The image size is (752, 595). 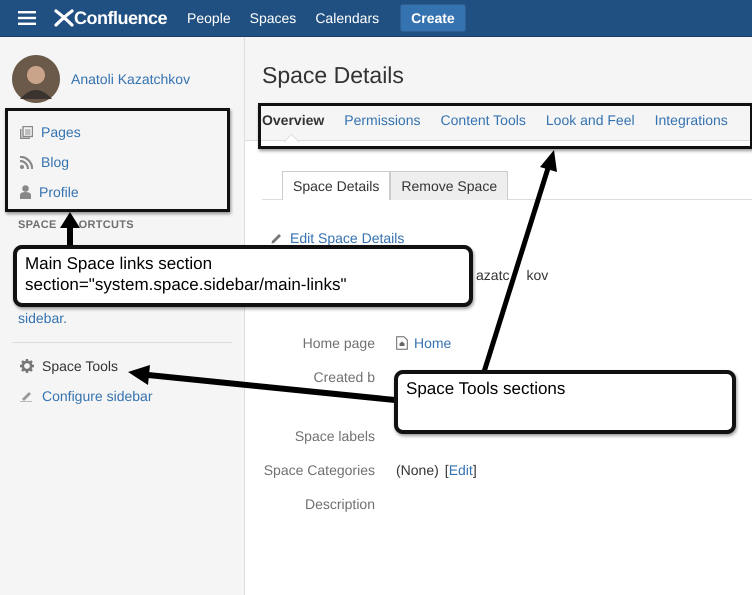 I want to click on tab: Look and Feel, so click(x=590, y=120).